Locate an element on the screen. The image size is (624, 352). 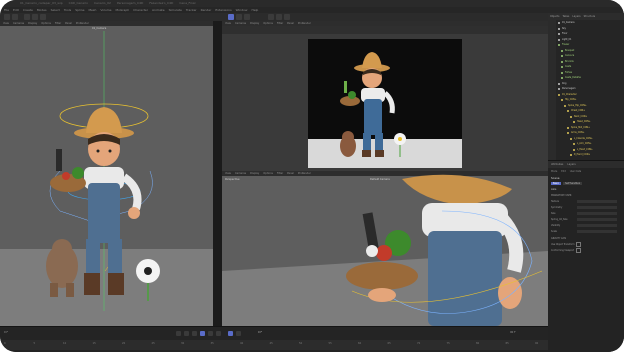
tab-layers: Layers is located at coordinates (576, 16).